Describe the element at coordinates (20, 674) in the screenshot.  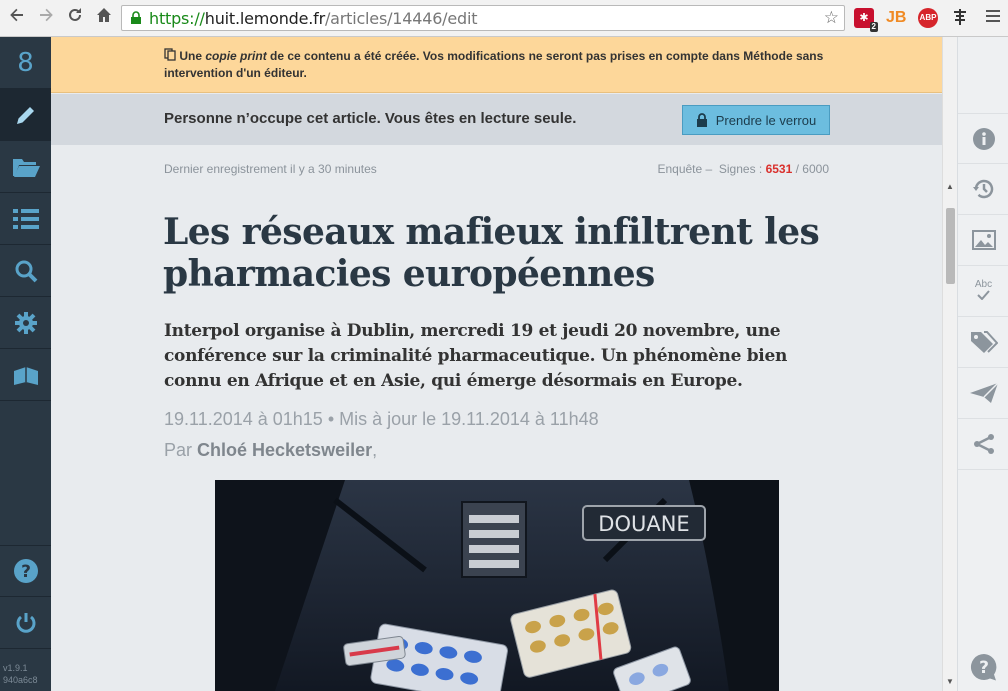
I see `version-info: v1.9.1 940a6c8` at that location.